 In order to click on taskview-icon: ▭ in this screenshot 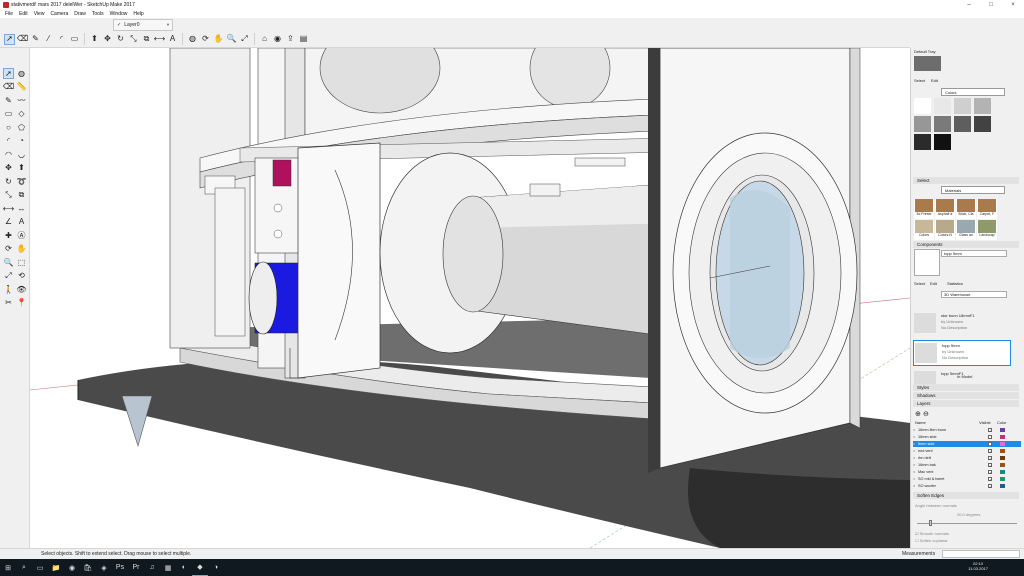, I will do `click(40, 567)`.